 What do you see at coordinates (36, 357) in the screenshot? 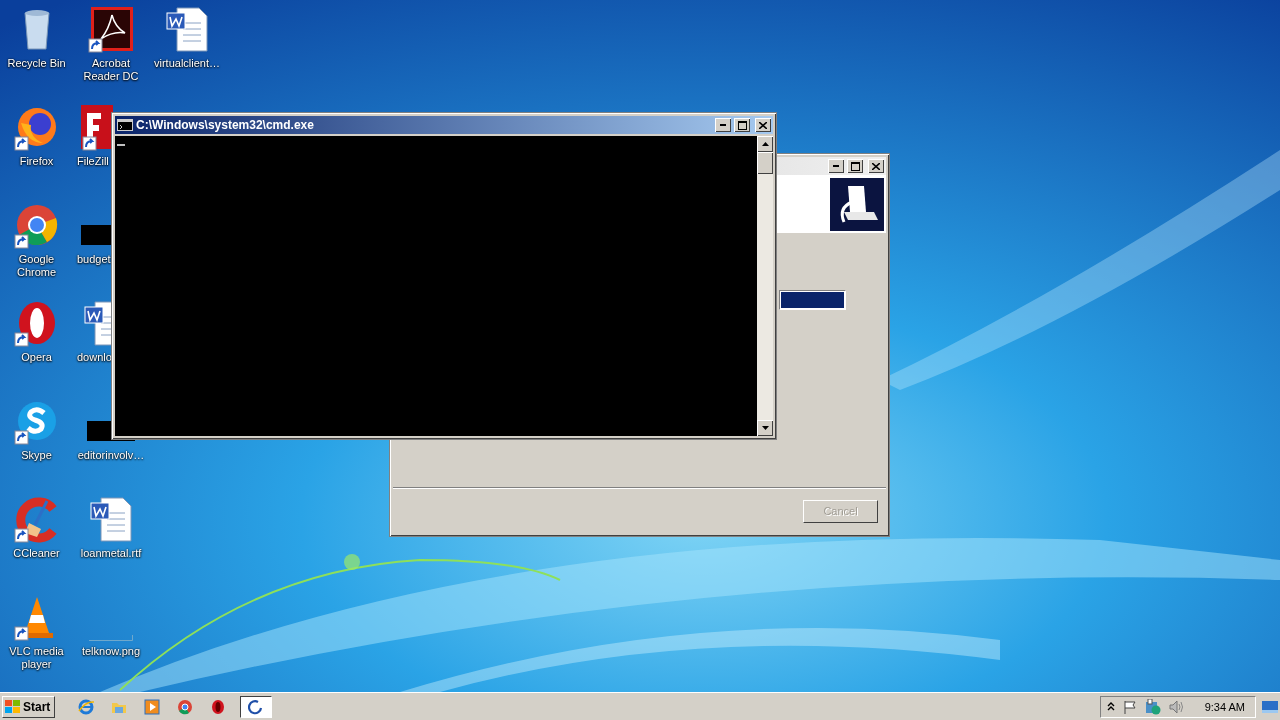
I see `desktop-icon-label: Opera` at bounding box center [36, 357].